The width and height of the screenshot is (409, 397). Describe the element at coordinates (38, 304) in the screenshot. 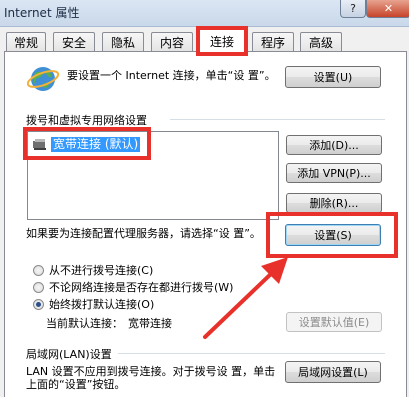

I see `radio-circle-selected` at that location.